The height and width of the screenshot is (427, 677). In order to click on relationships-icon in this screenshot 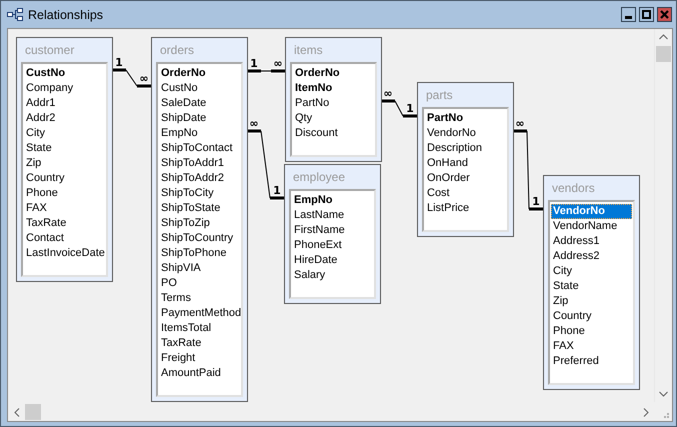, I will do `click(15, 14)`.